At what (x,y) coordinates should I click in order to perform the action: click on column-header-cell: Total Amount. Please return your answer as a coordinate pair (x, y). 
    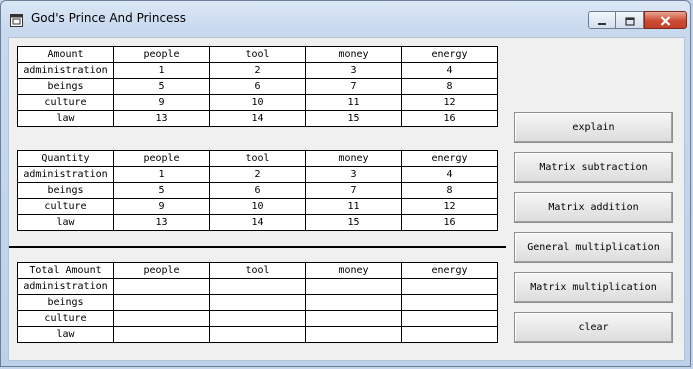
    Looking at the image, I should click on (65, 270).